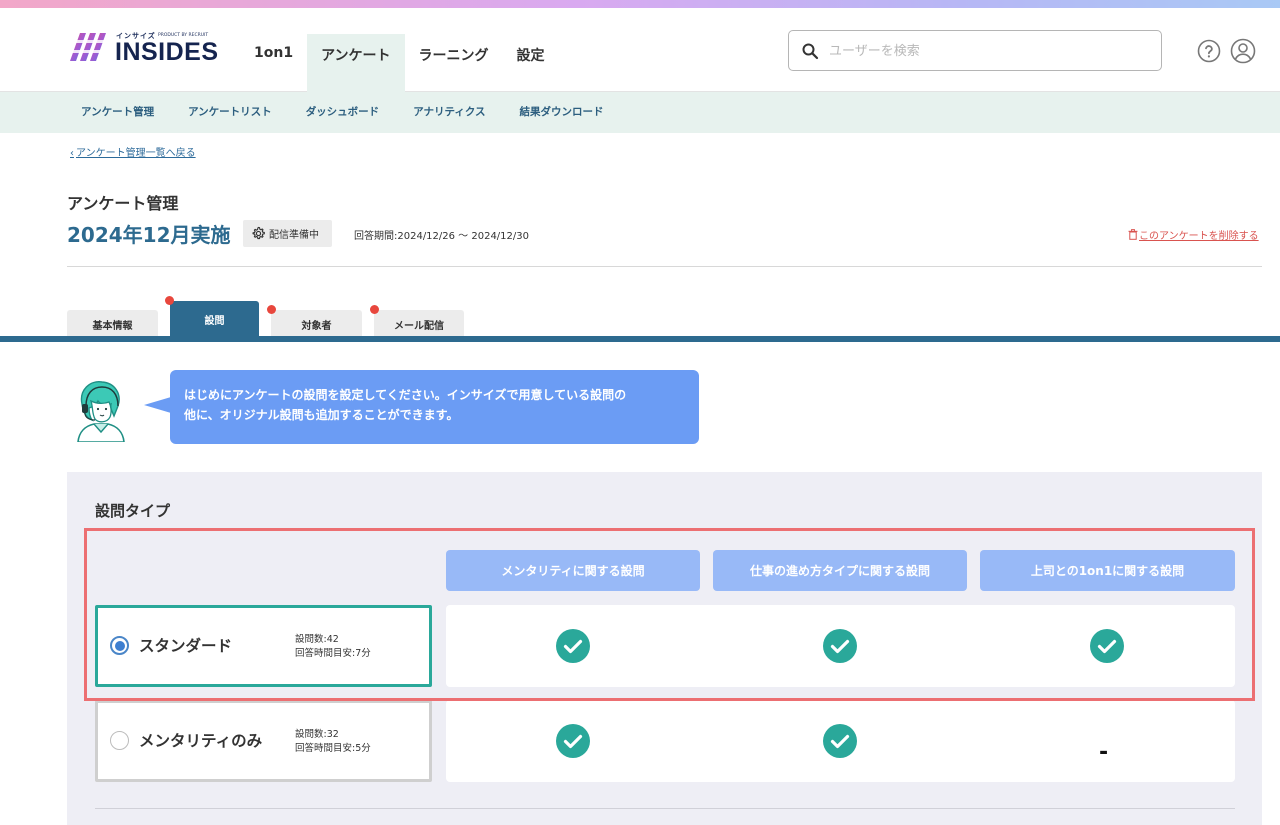 Image resolution: width=1280 pixels, height=825 pixels. What do you see at coordinates (1104, 752) in the screenshot?
I see `not-included-mark: -` at bounding box center [1104, 752].